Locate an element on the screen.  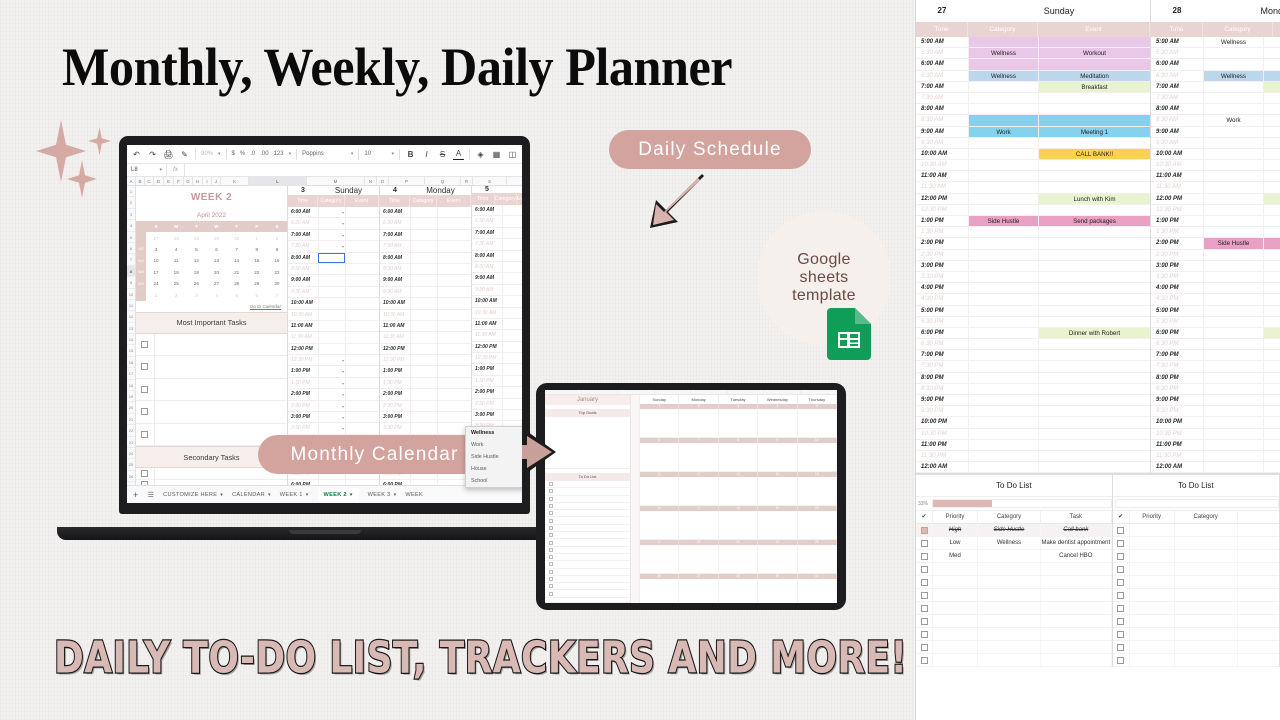
todo-task: Make dentist appointment is located at coordinates (1076, 543).